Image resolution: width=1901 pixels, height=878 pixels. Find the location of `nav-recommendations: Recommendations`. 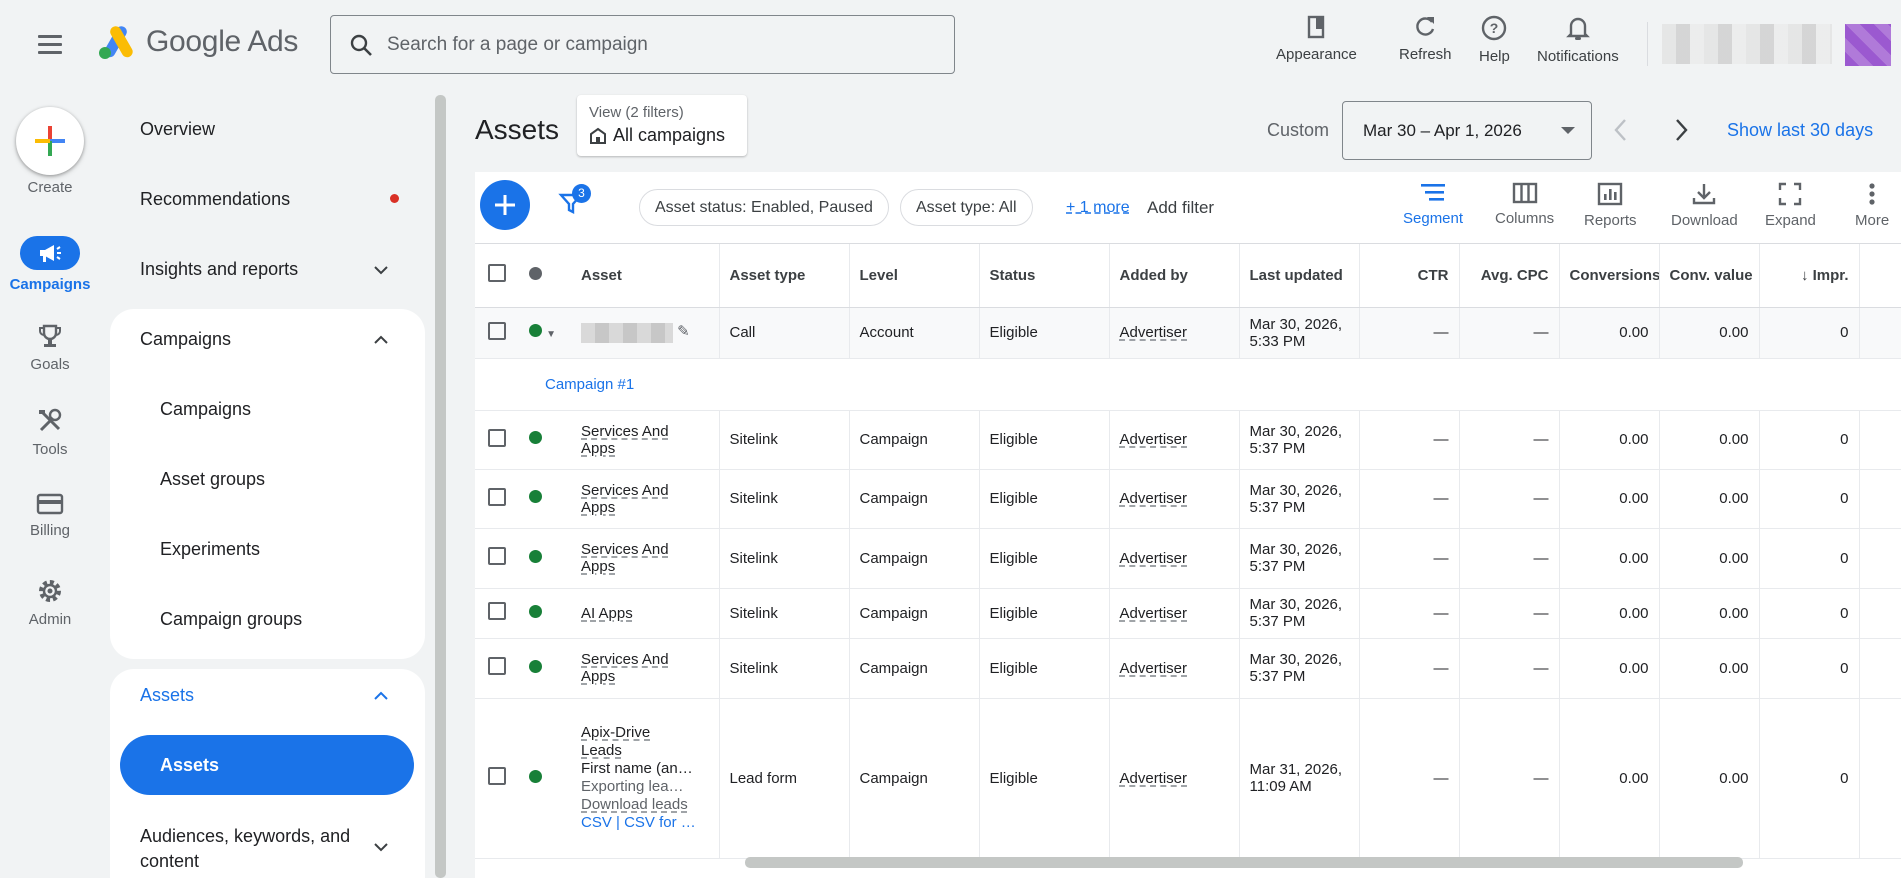

nav-recommendations: Recommendations is located at coordinates (215, 199).